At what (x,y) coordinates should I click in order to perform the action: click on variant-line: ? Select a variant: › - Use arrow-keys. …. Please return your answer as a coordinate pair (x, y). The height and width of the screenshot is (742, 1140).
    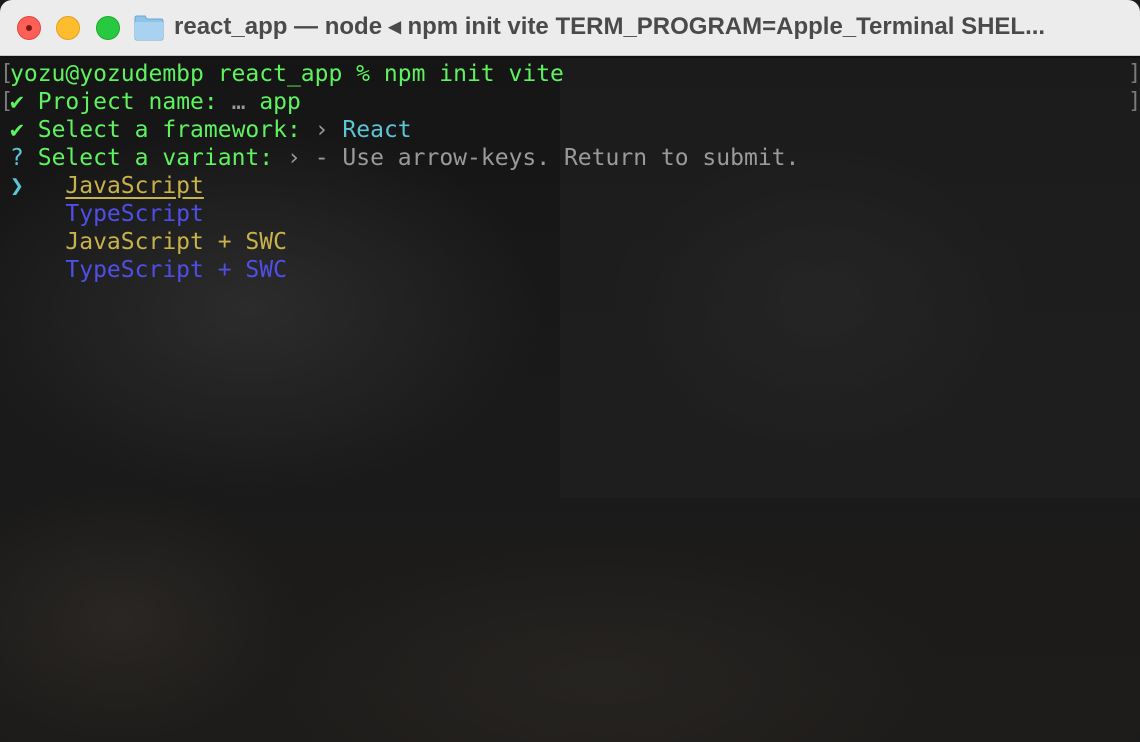
    Looking at the image, I should click on (404, 158).